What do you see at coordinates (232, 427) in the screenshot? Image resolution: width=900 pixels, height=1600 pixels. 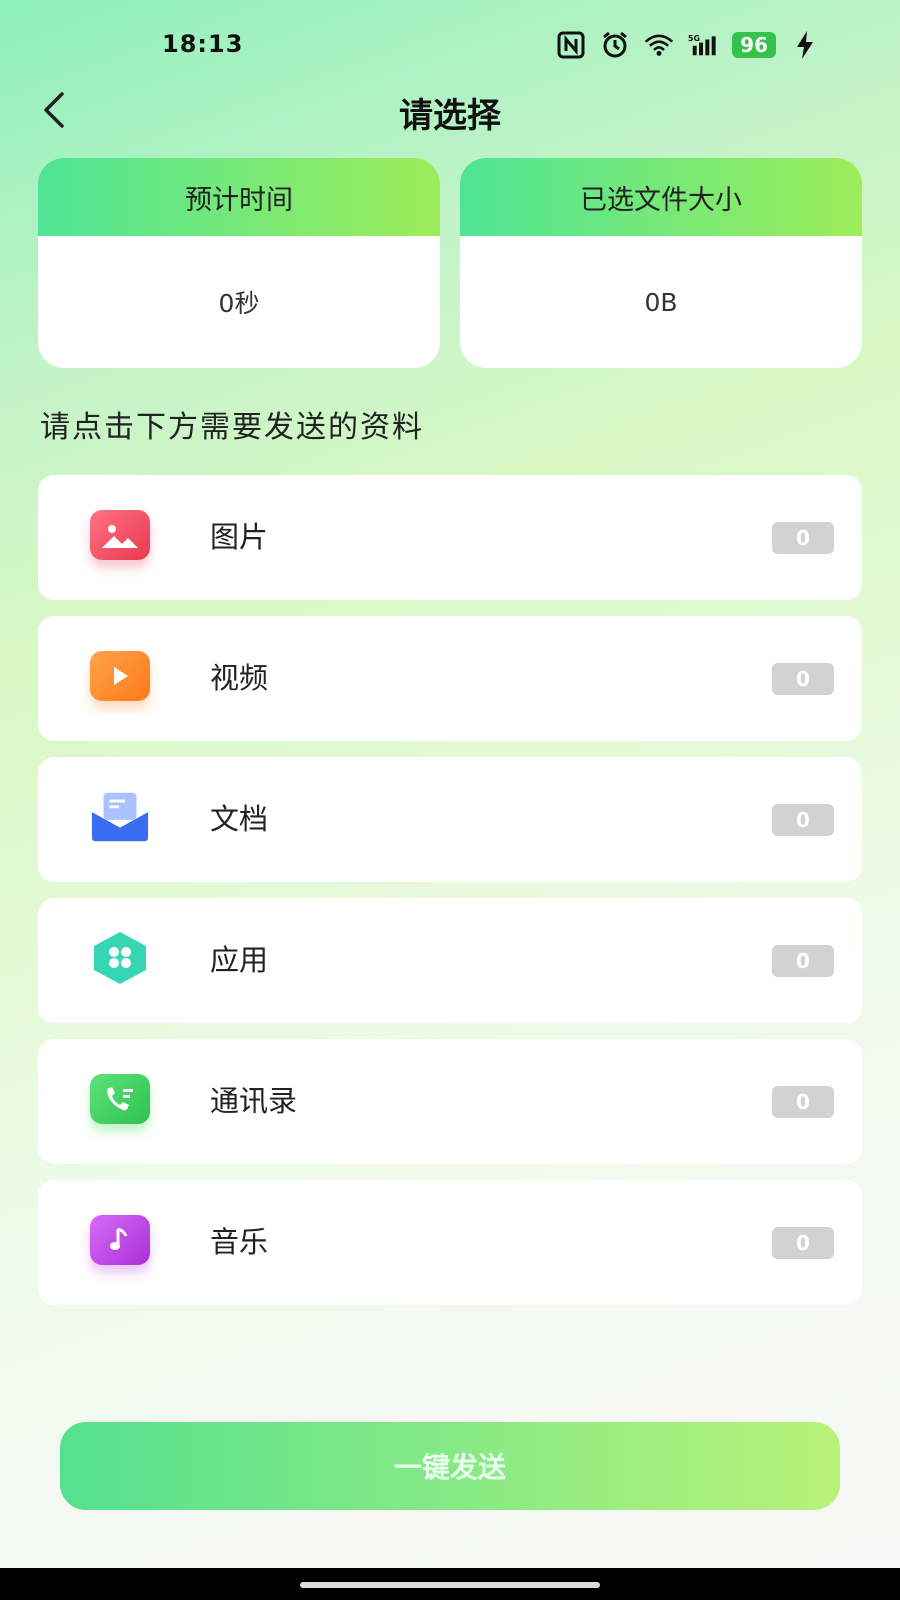 I see `instruction-text: 请点击下方需要发送的资料` at bounding box center [232, 427].